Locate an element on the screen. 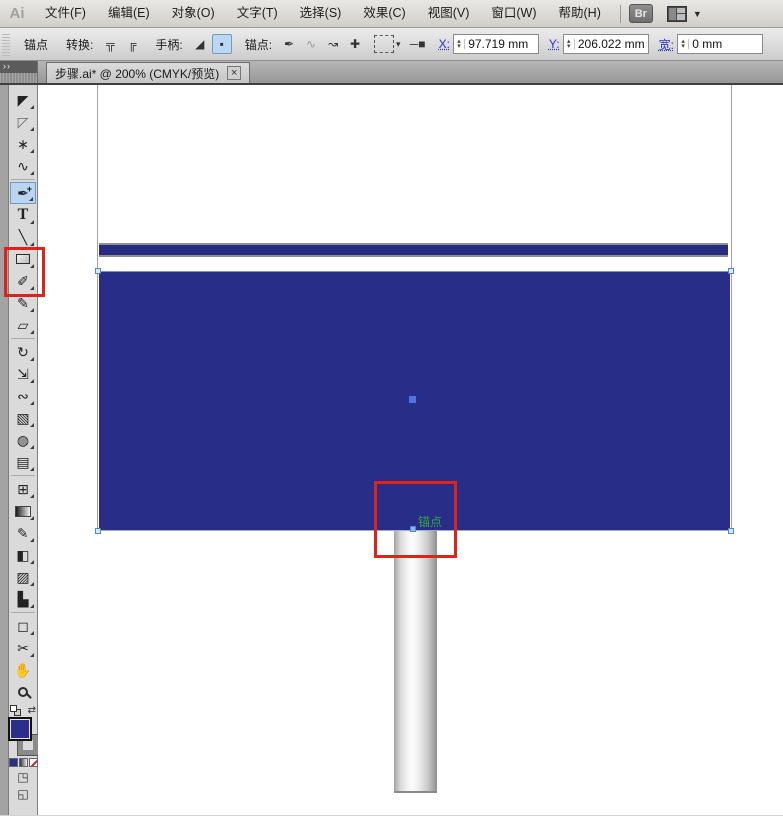 The width and height of the screenshot is (783, 816). convert-to-smooth-button: ╔ is located at coordinates (132, 44).